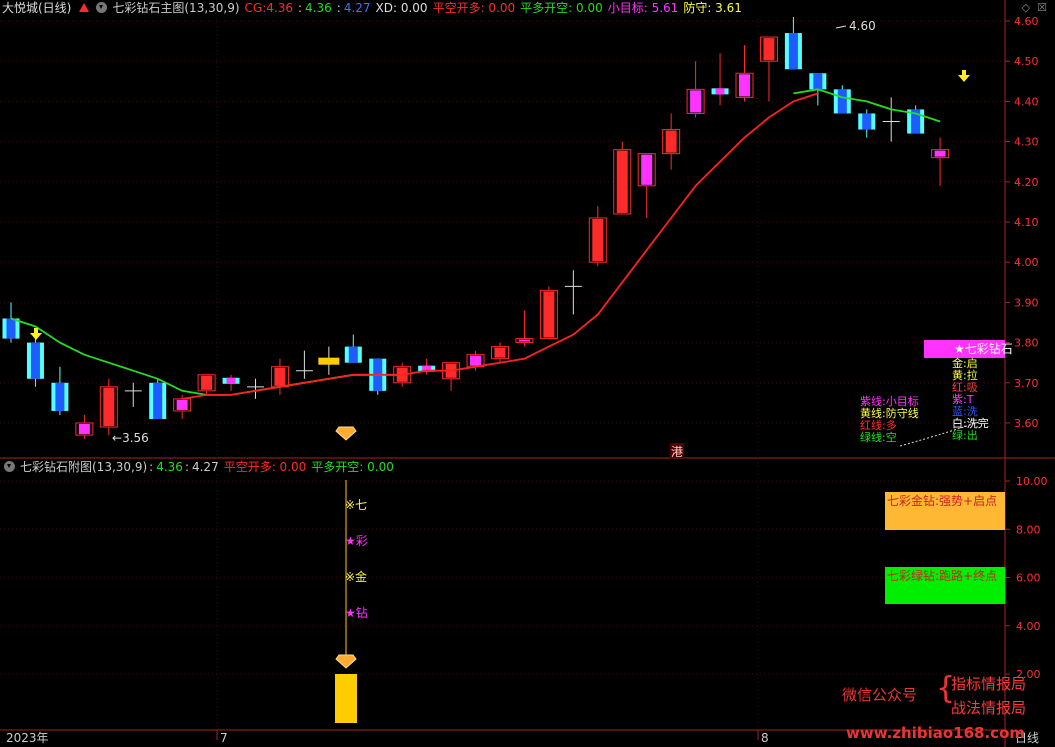  What do you see at coordinates (1026, 182) in the screenshot?
I see `price-tick-label: 4.20` at bounding box center [1026, 182].